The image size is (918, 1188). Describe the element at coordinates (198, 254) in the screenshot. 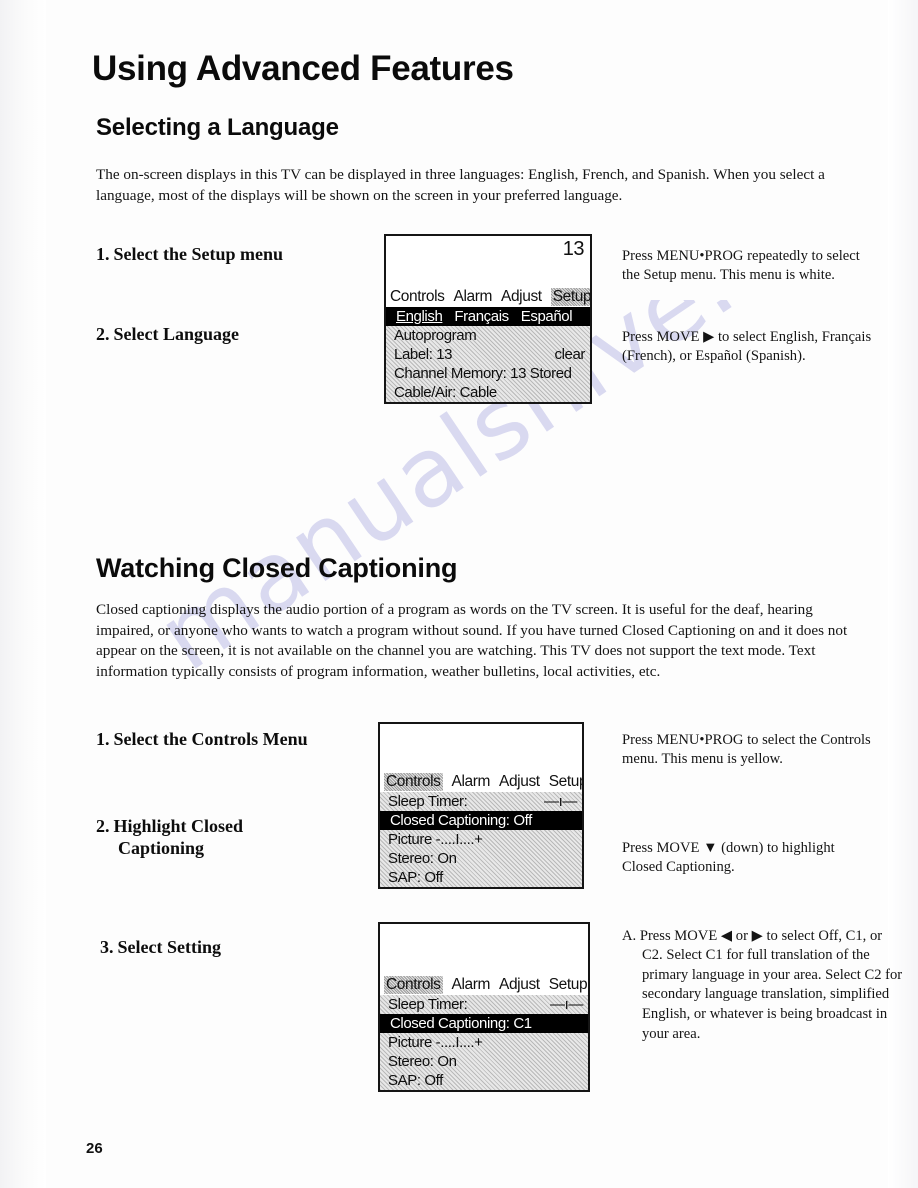

I see `step-label: Select the Setup menu` at that location.